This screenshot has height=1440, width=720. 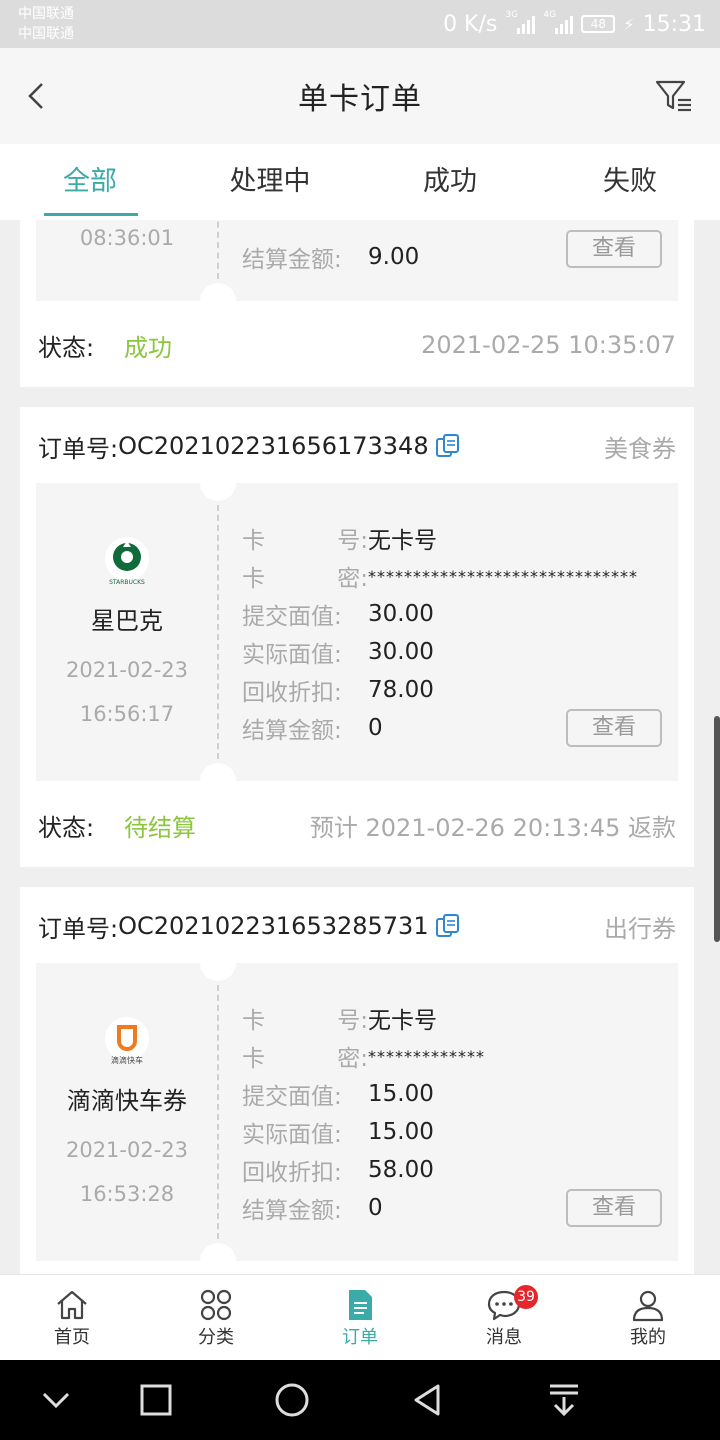 What do you see at coordinates (270, 182) in the screenshot?
I see `tab-processing: 处理中` at bounding box center [270, 182].